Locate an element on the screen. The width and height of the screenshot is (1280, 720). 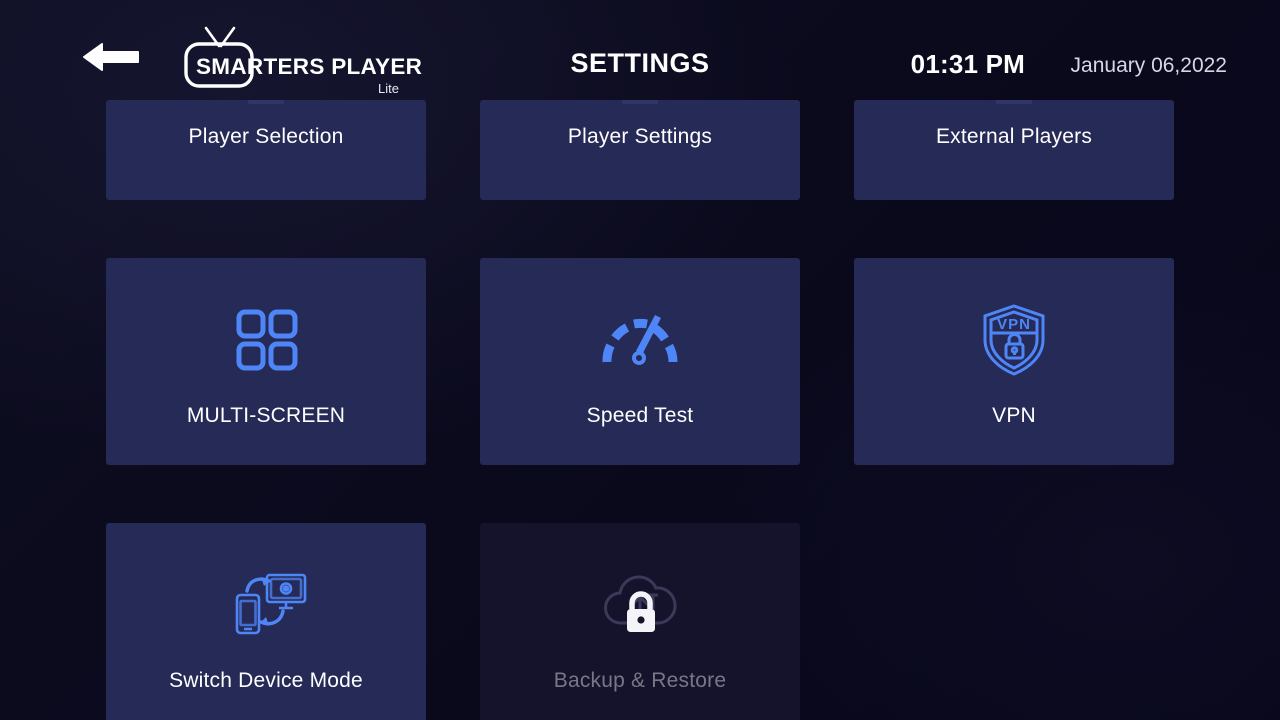
settings-card-multi-screen: MULTI-SCREEN is located at coordinates (266, 361).